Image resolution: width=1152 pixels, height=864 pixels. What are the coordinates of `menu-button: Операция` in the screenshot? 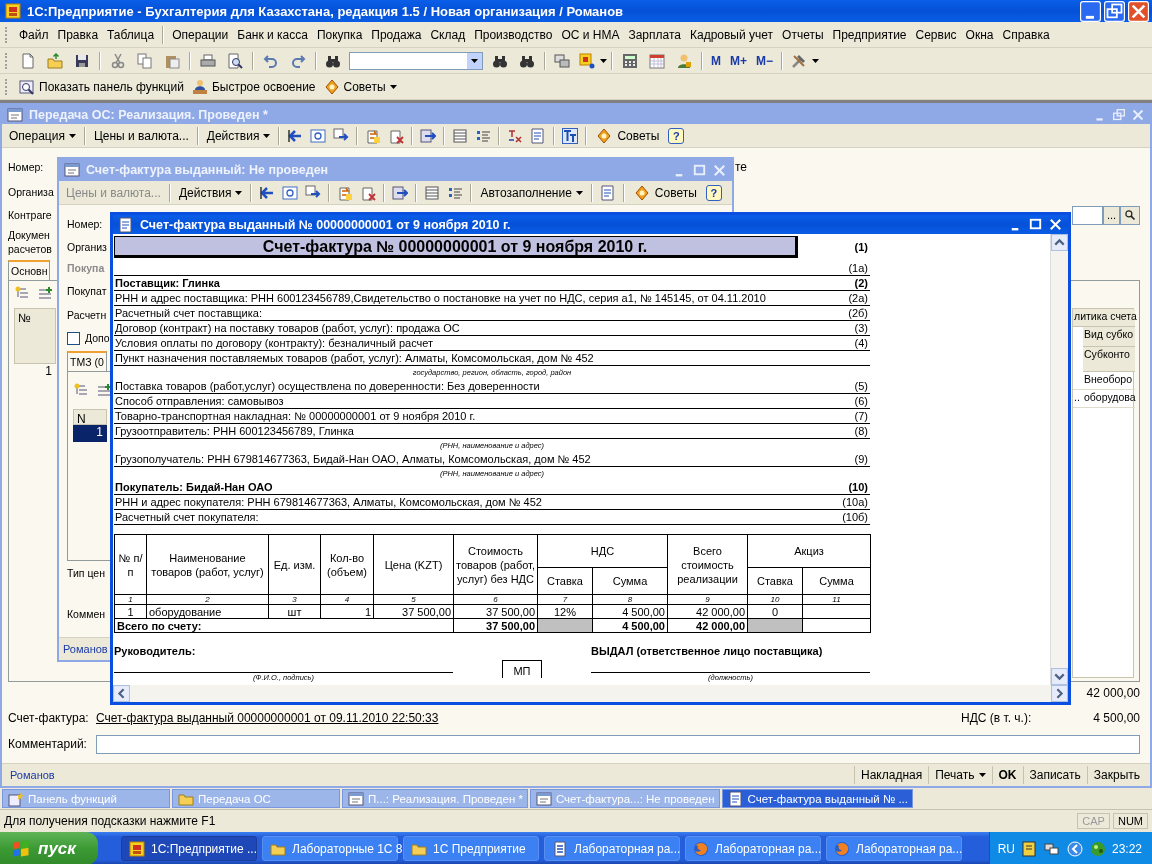 It's located at (42, 135).